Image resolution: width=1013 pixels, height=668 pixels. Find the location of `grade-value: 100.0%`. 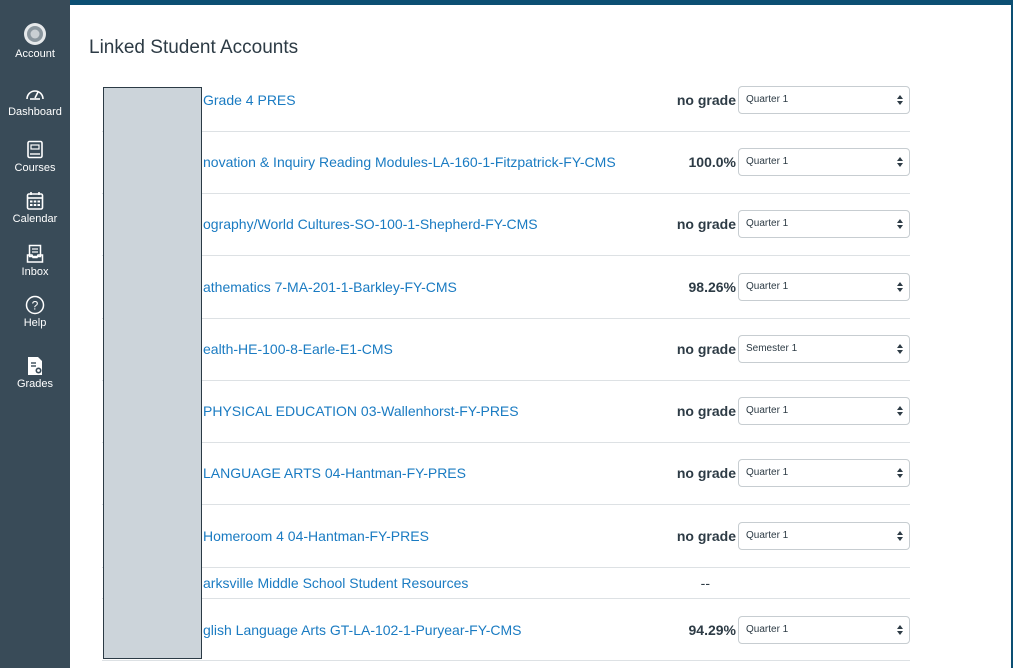

grade-value: 100.0% is located at coordinates (712, 162).